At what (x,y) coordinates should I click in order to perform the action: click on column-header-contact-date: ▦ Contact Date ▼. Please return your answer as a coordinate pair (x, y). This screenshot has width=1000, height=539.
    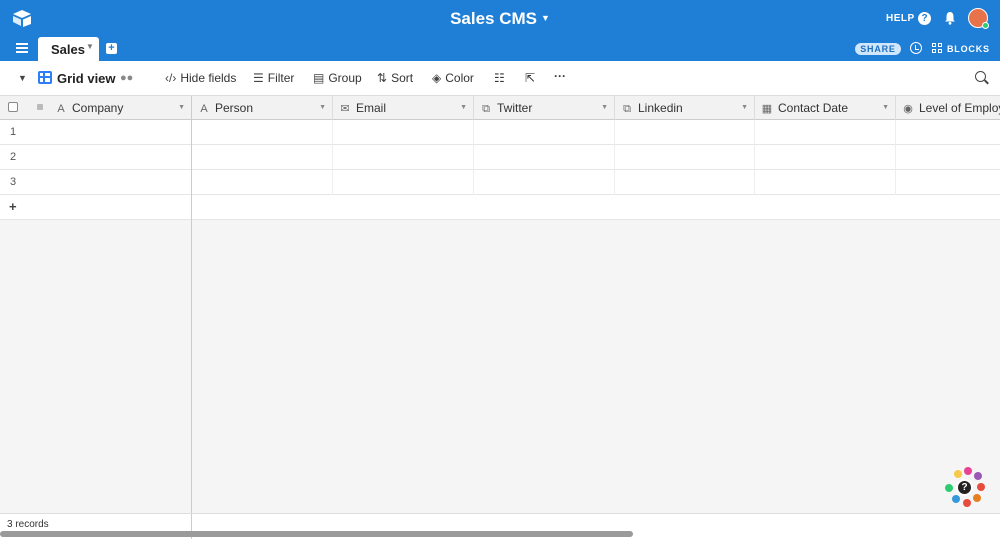
    Looking at the image, I should click on (825, 108).